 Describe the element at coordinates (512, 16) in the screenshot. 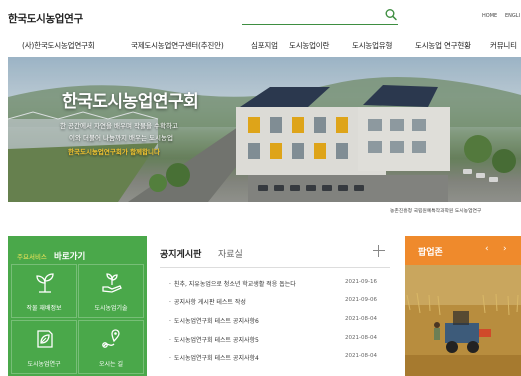

I see `english-link: ENGLI` at that location.